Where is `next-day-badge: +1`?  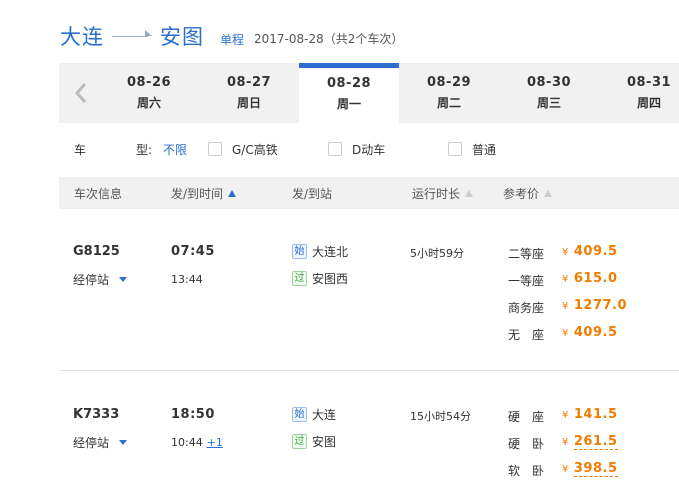 next-day-badge: +1 is located at coordinates (215, 442).